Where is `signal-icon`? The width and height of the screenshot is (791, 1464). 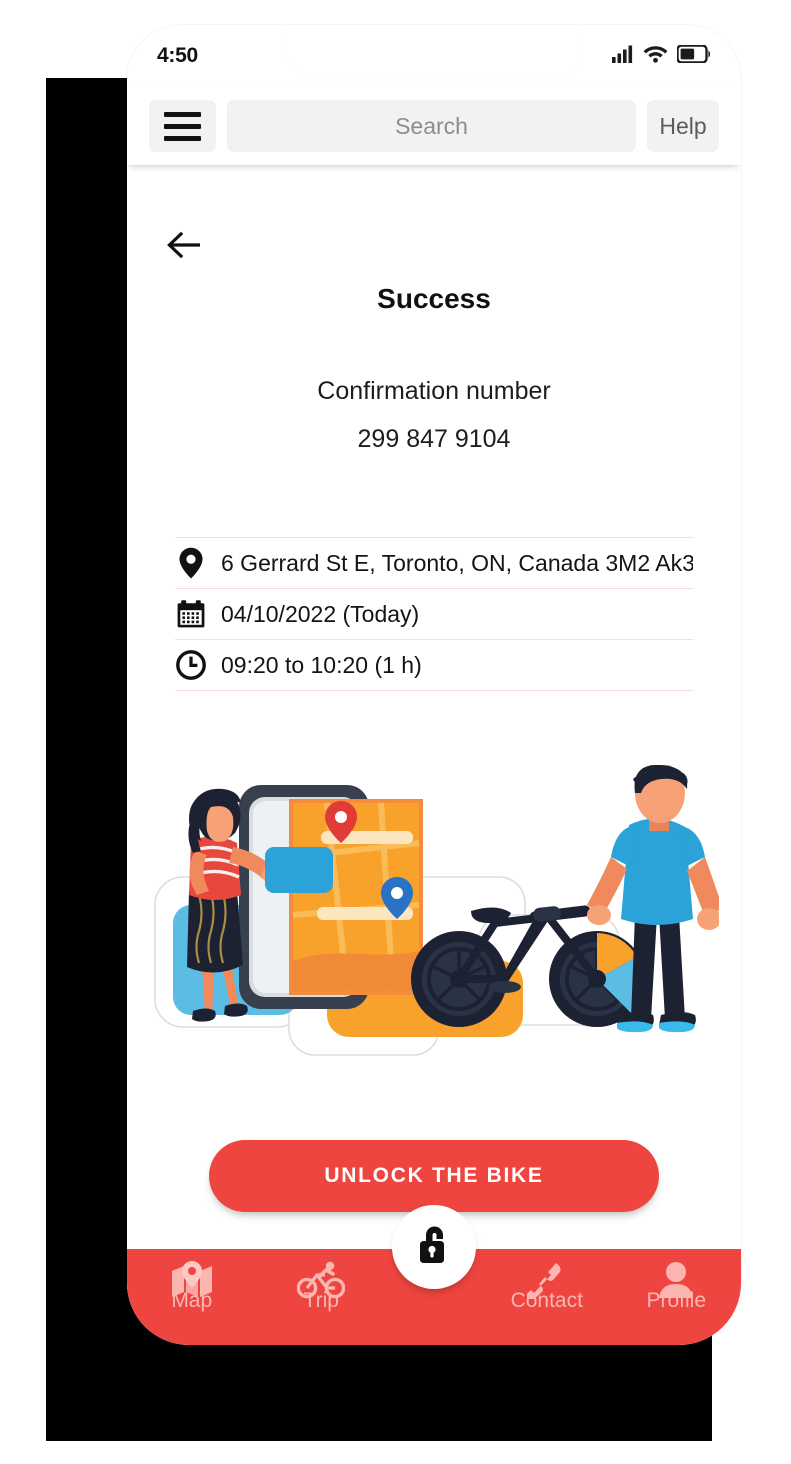 signal-icon is located at coordinates (623, 56).